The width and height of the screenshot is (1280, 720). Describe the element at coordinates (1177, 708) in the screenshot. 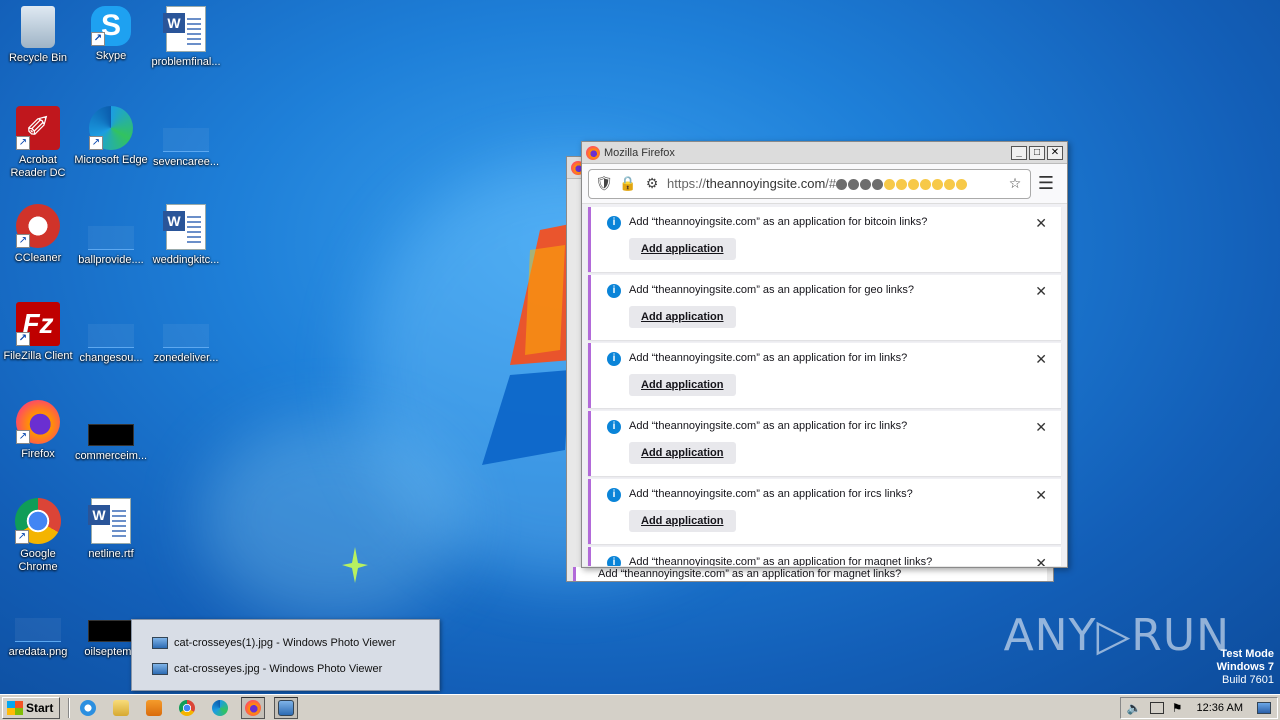

I see `action-center-flag-icon: ⚑` at that location.